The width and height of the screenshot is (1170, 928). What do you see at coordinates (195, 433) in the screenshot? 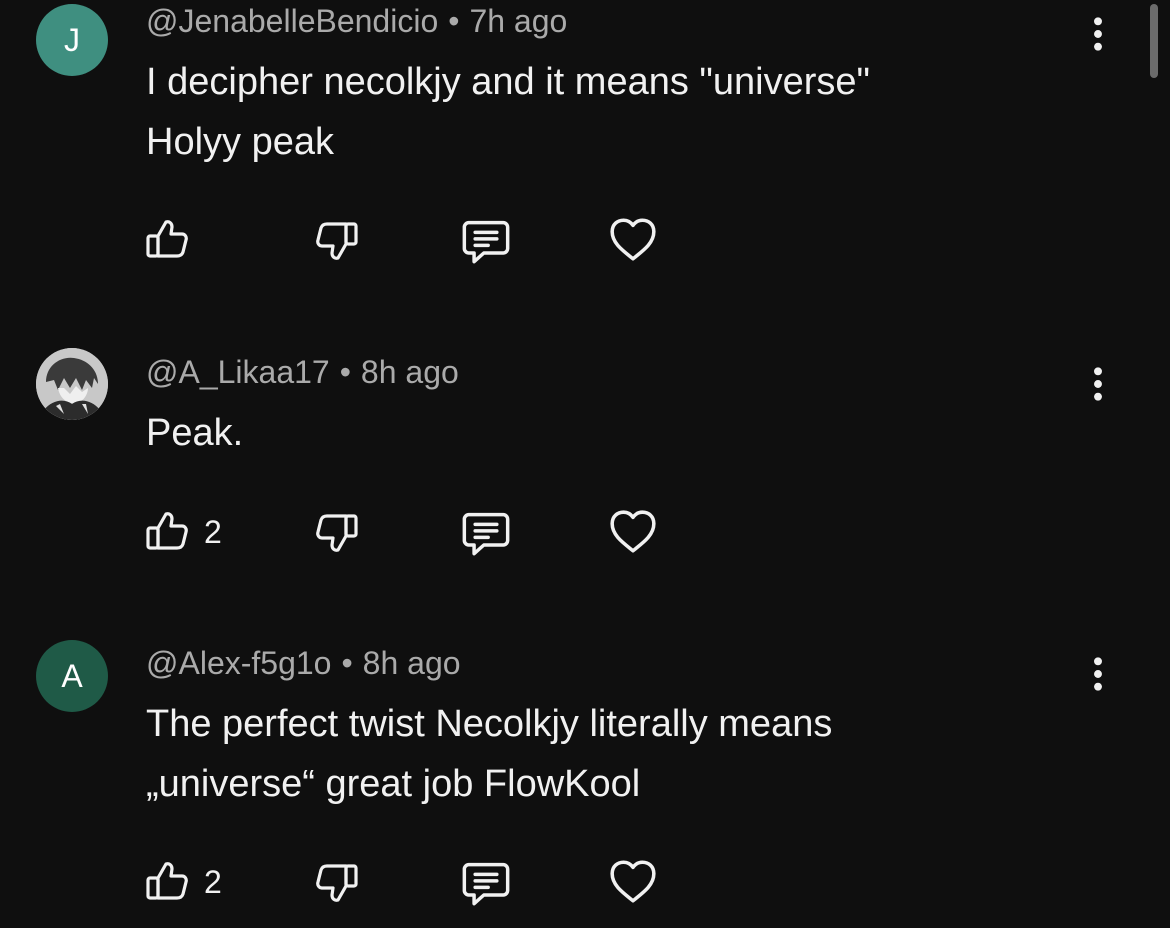
I see `comment-text: Peak.` at bounding box center [195, 433].